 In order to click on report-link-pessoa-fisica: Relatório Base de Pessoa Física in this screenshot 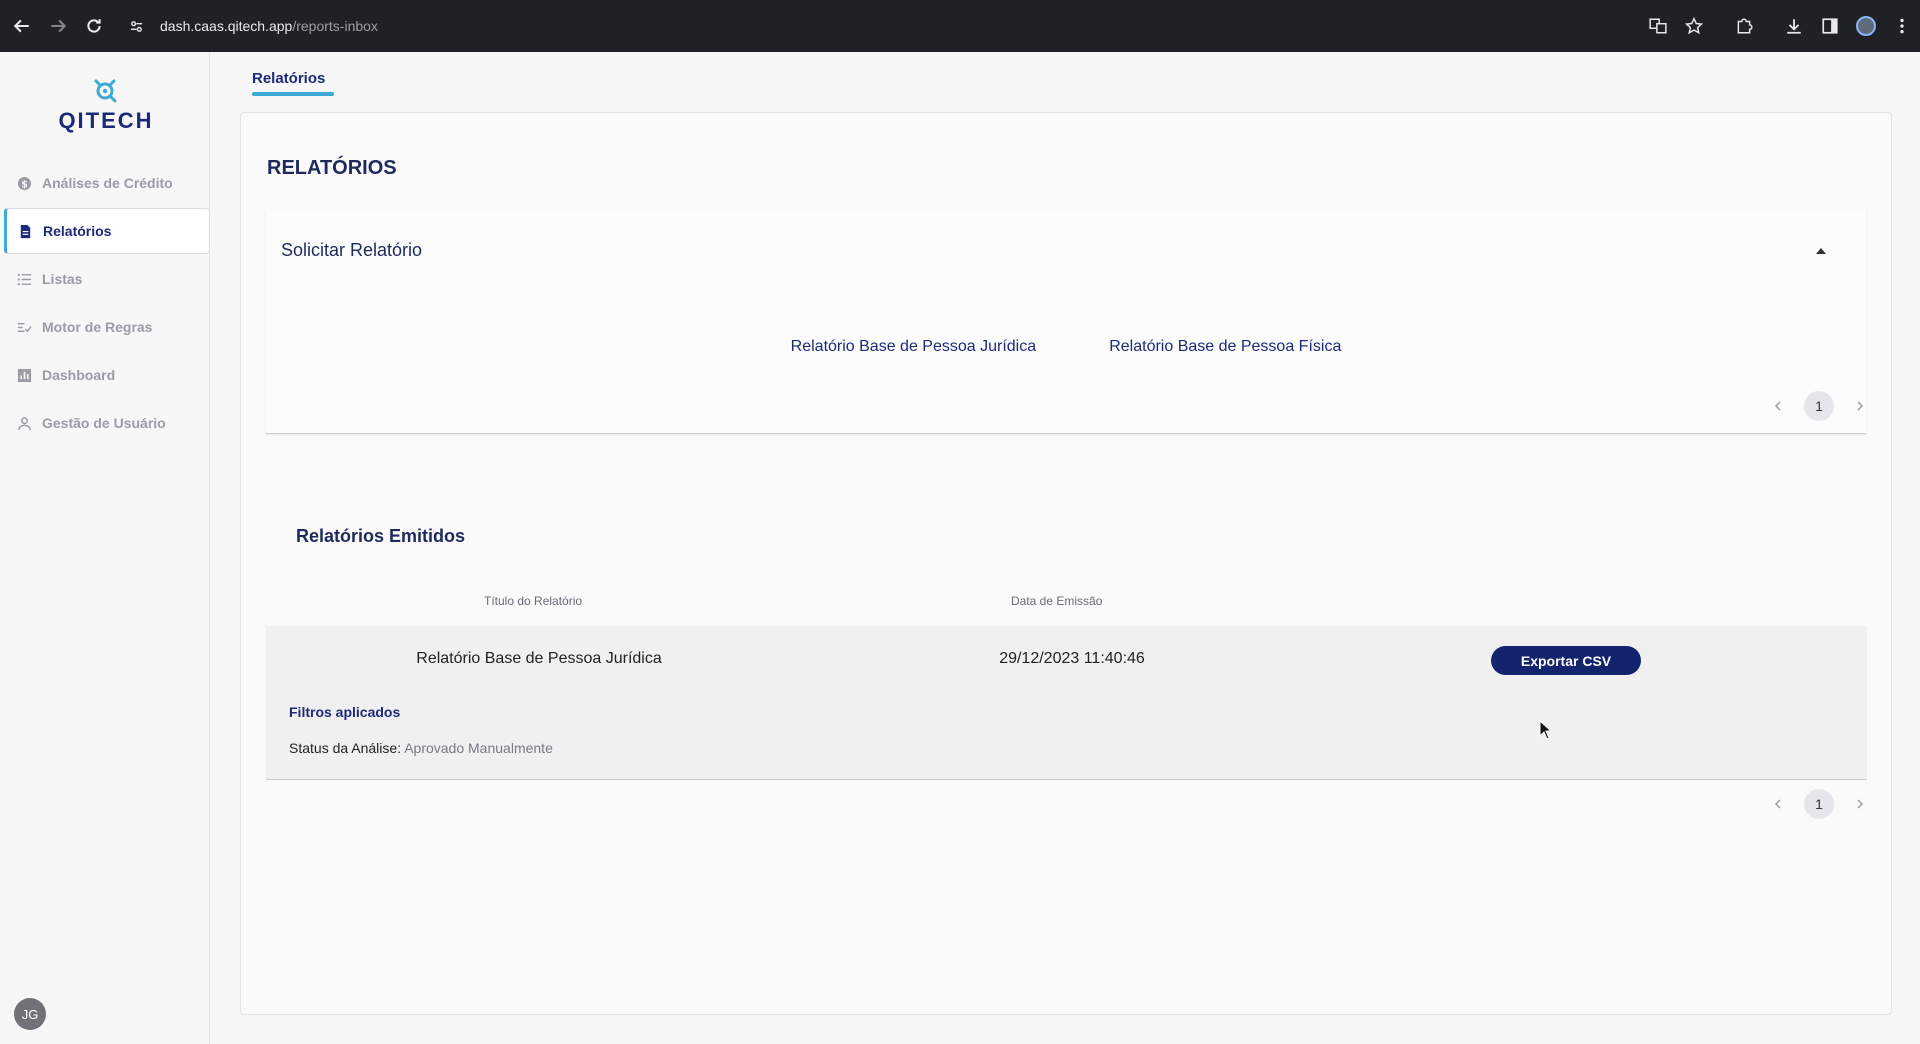, I will do `click(1225, 347)`.